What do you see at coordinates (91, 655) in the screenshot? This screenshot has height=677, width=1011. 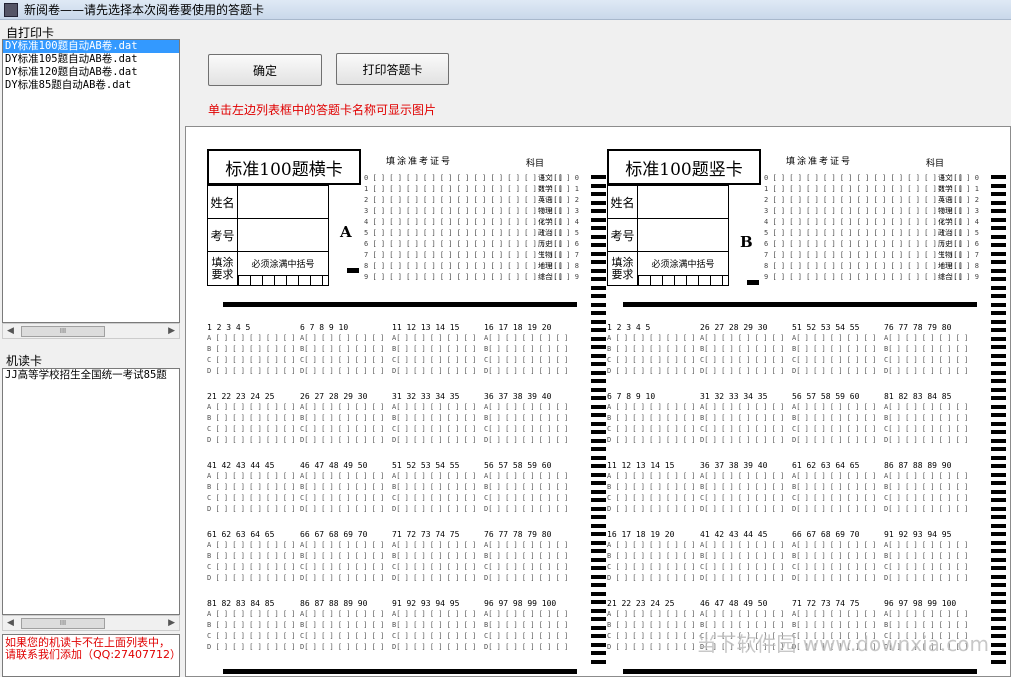 I see `contact-note: 如果您的机读卡不在上面列表中，请联系我们添加（QQ:27407712）` at bounding box center [91, 655].